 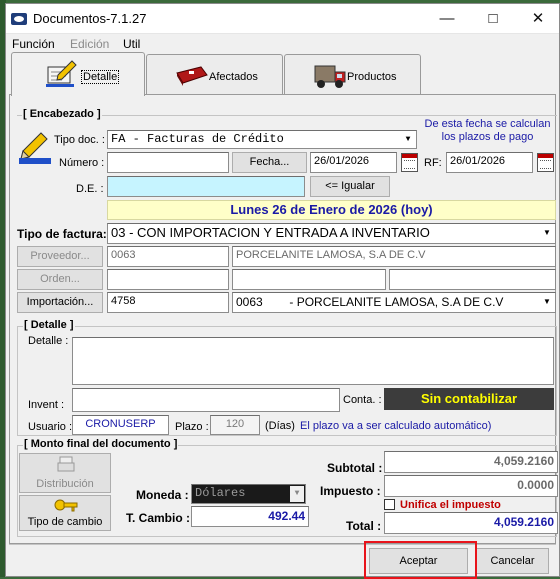 What do you see at coordinates (471, 462) in the screenshot?
I see `subtotal-field: 4,059.2160` at bounding box center [471, 462].